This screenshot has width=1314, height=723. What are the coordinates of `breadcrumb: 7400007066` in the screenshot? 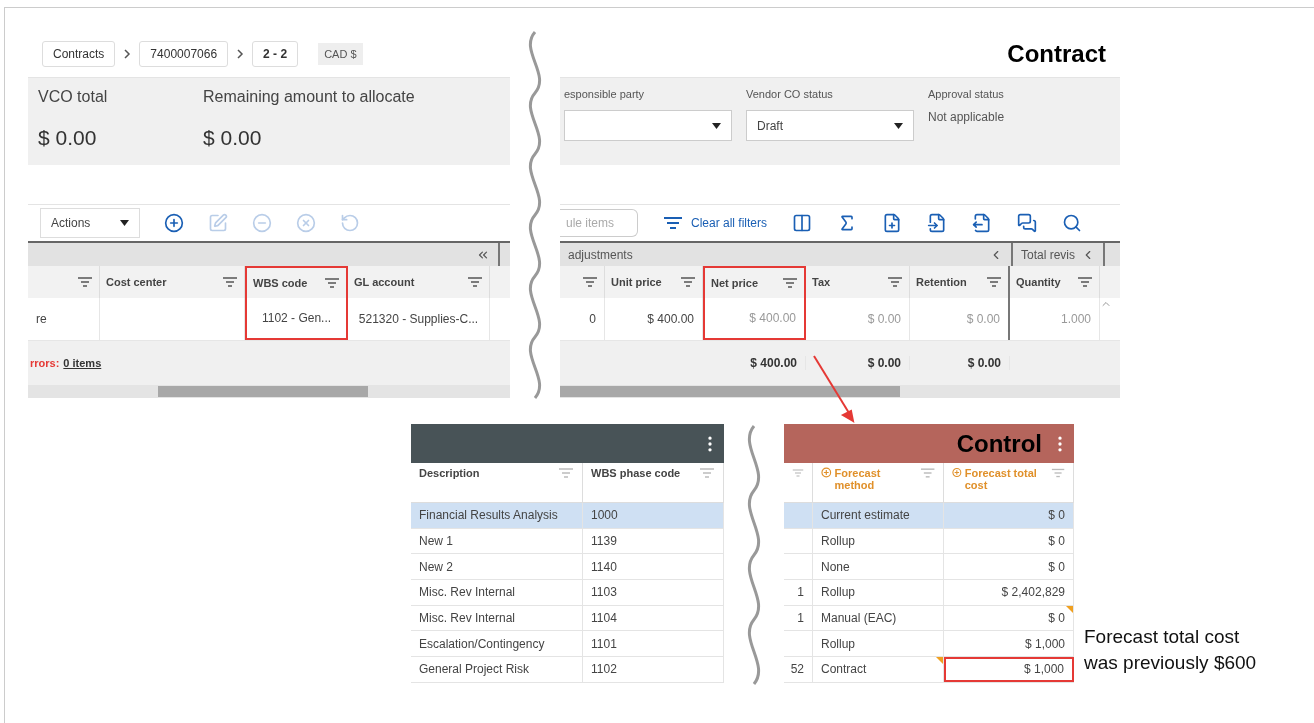 It's located at (184, 53).